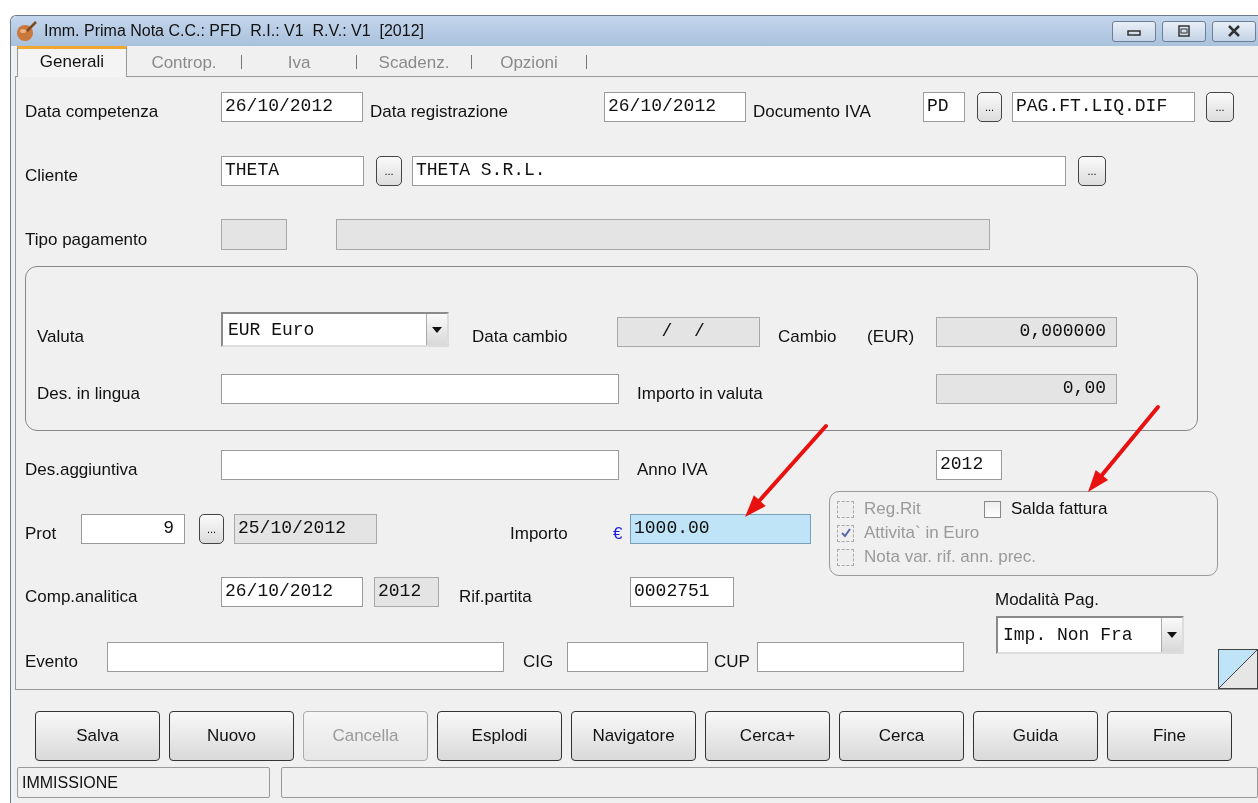 Image resolution: width=1258 pixels, height=803 pixels. What do you see at coordinates (1169, 736) in the screenshot?
I see `action-button: Fine` at bounding box center [1169, 736].